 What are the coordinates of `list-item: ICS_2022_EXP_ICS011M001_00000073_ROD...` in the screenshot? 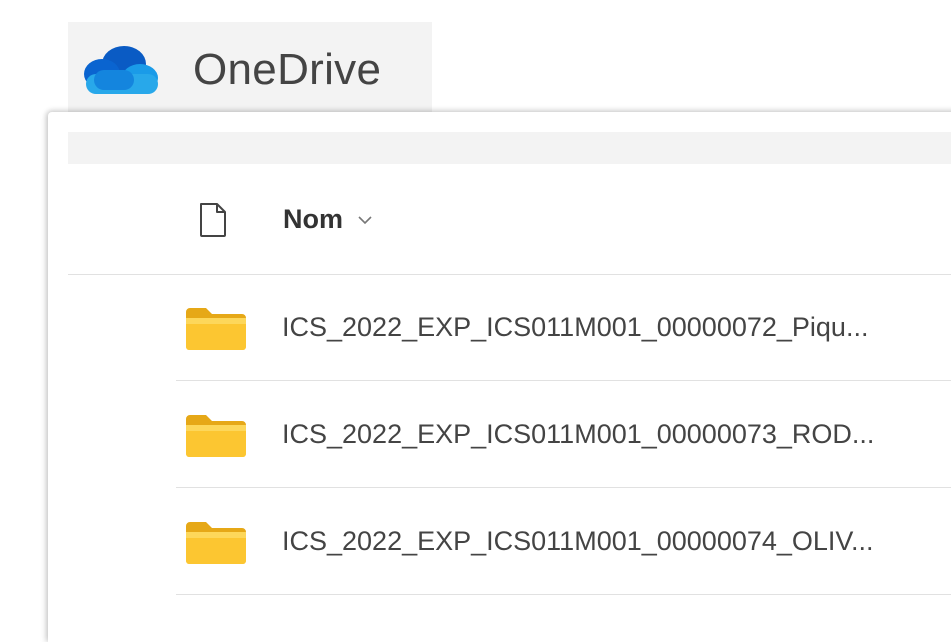 It's located at (563, 434).